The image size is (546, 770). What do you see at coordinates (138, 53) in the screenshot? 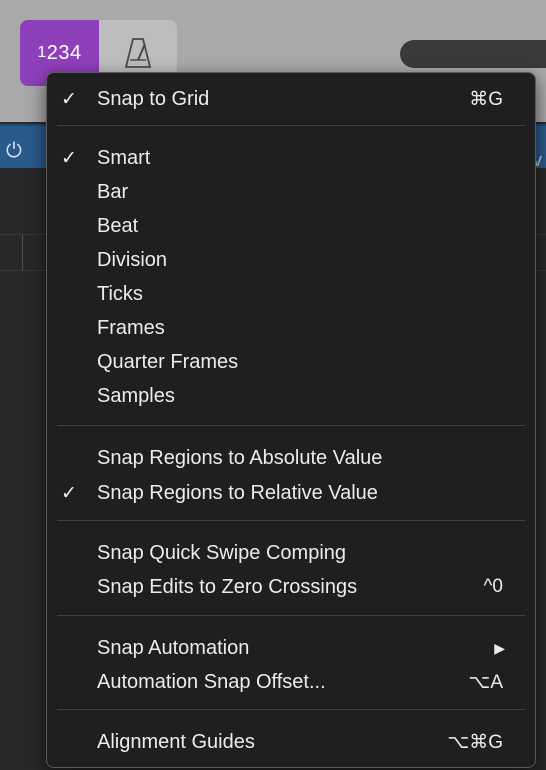
I see `metronome-icon` at bounding box center [138, 53].